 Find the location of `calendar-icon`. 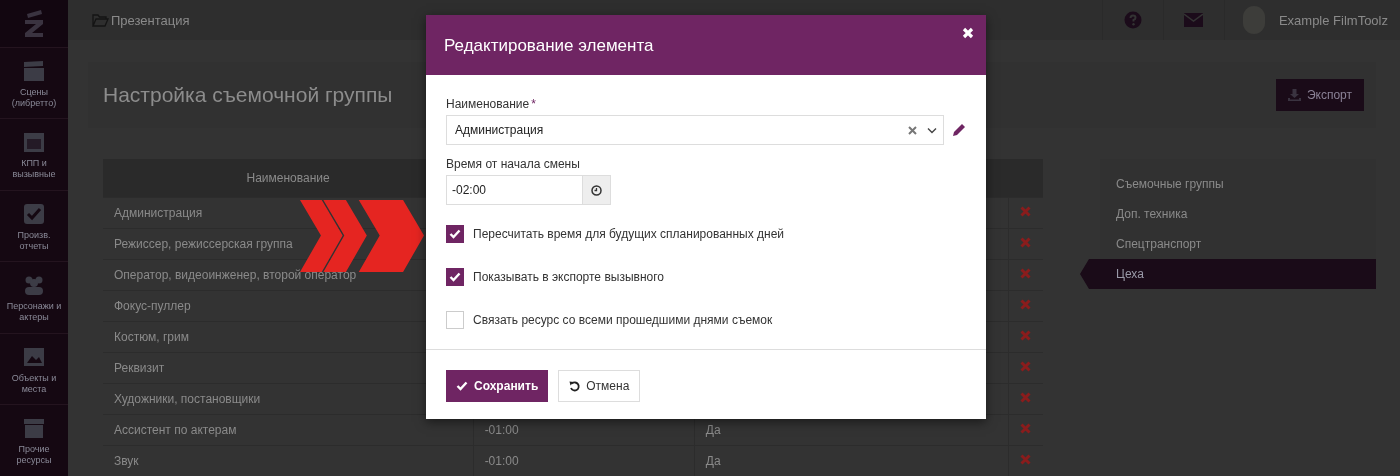

calendar-icon is located at coordinates (34, 142).